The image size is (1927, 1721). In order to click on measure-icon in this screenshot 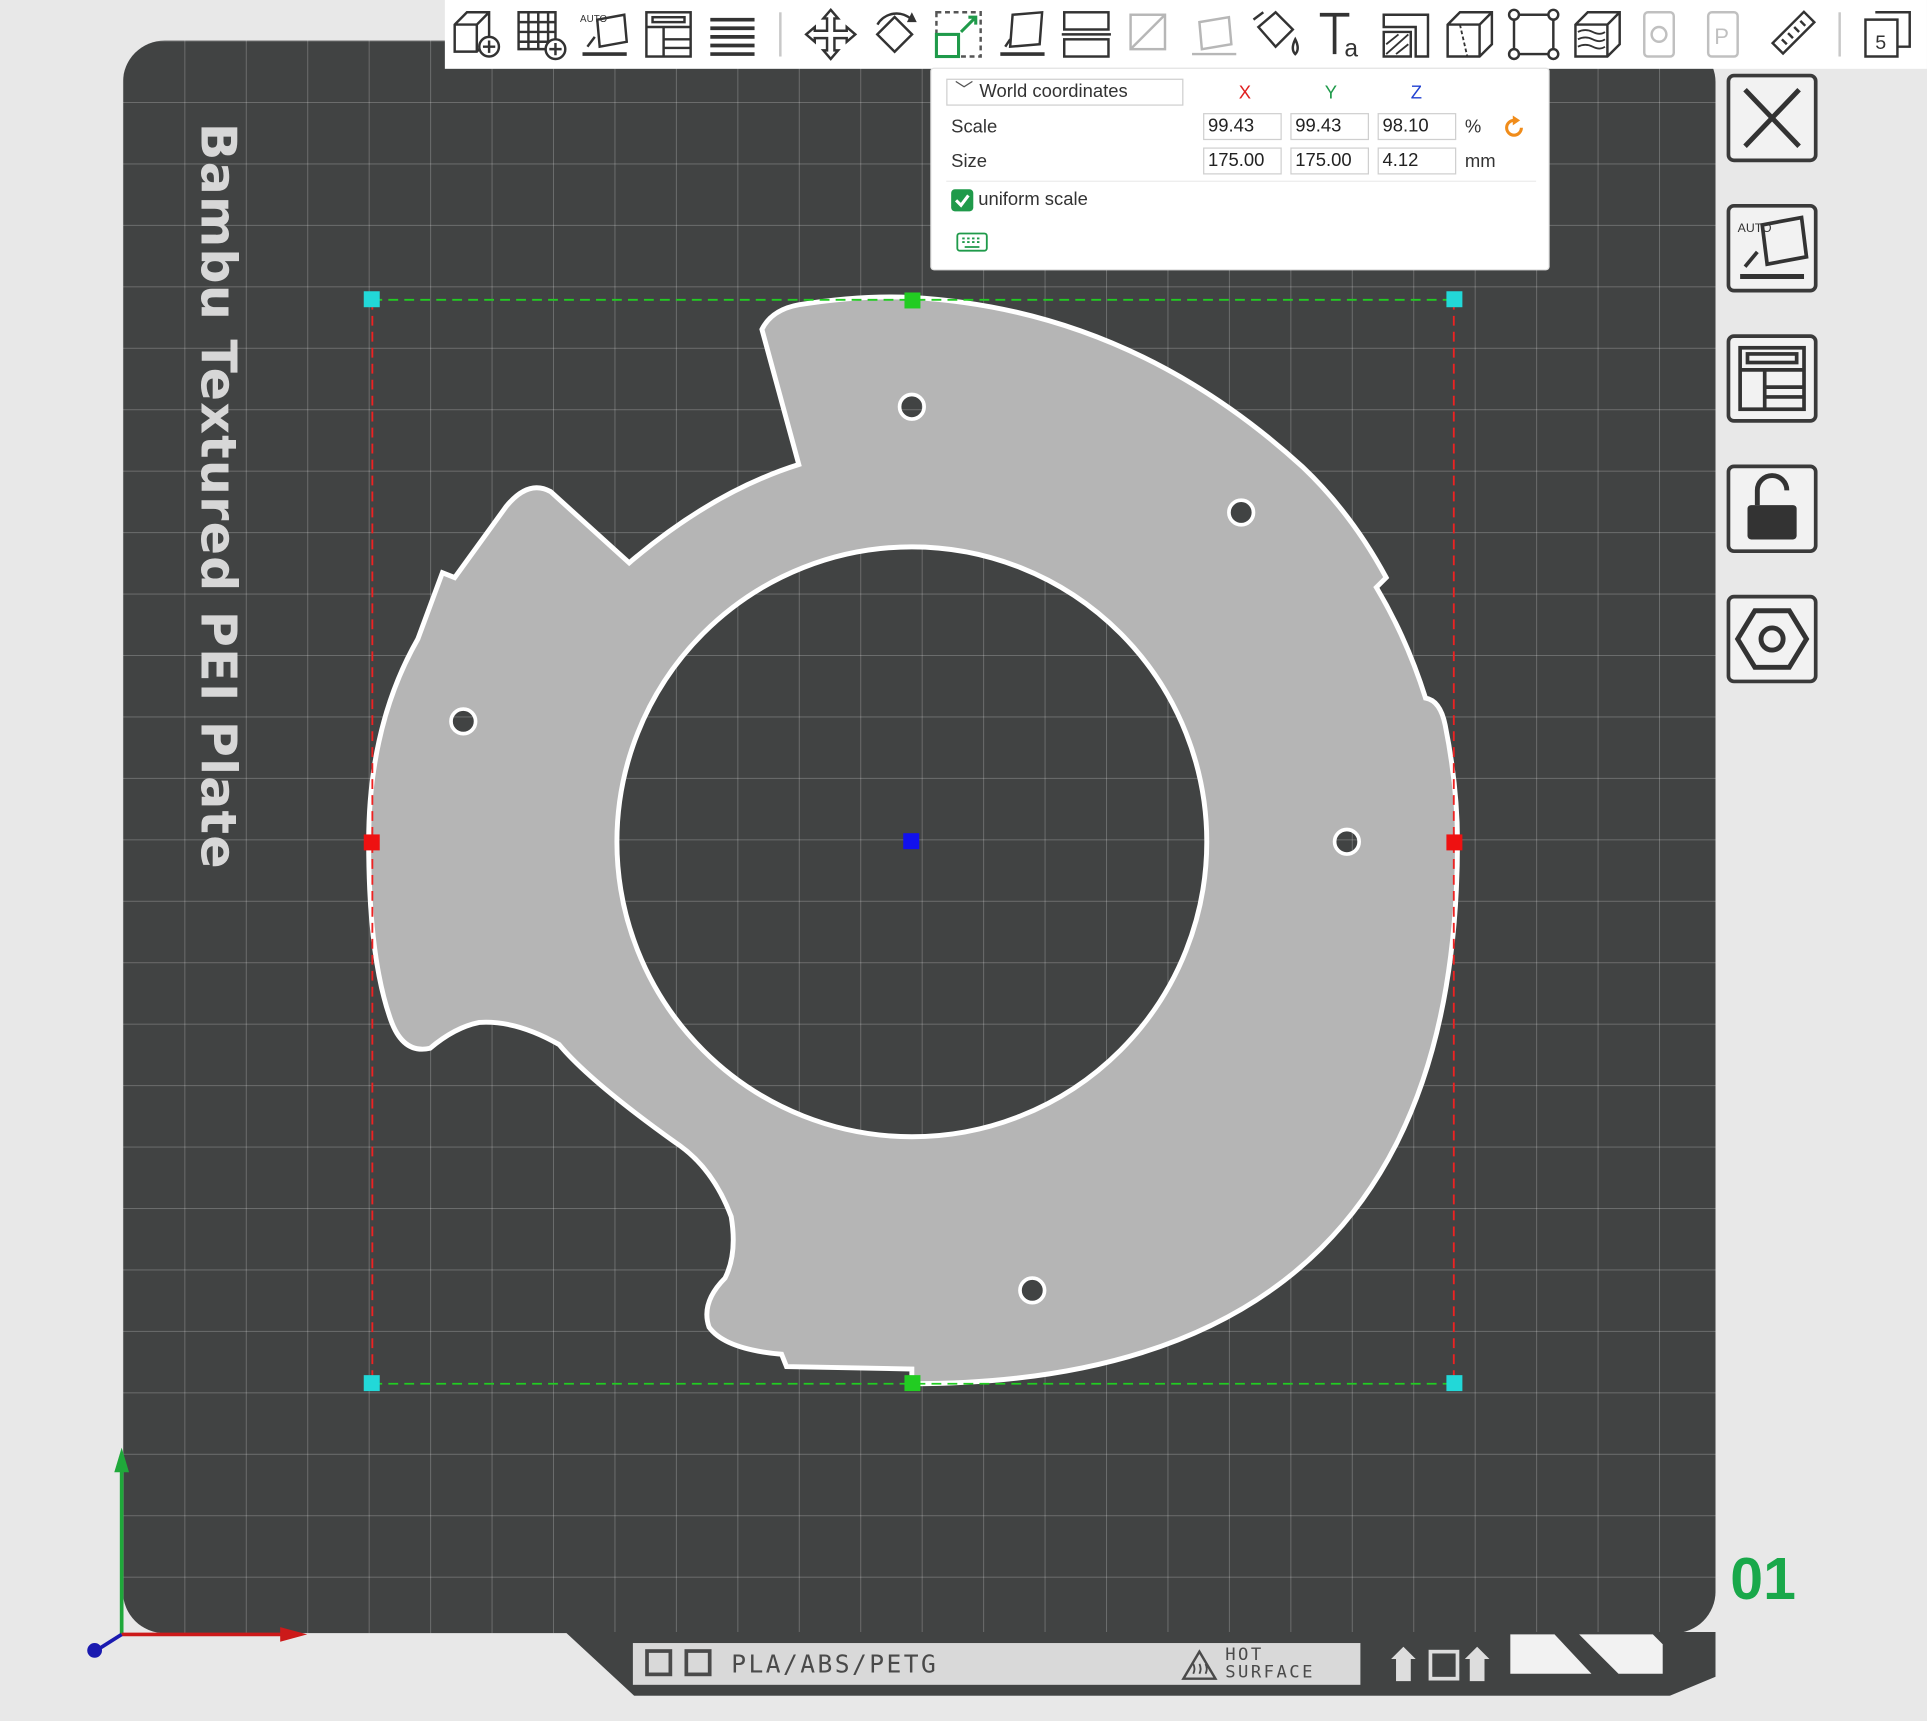, I will do `click(1470, 34)`.